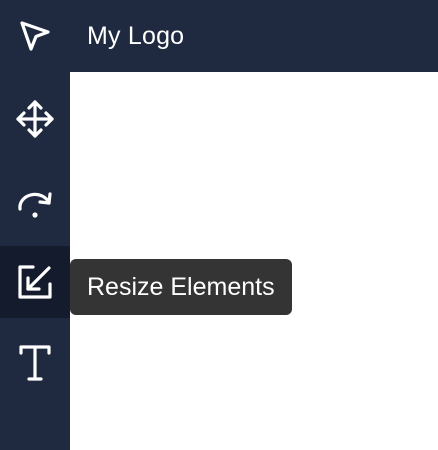  I want to click on move-tool-button, so click(35, 119).